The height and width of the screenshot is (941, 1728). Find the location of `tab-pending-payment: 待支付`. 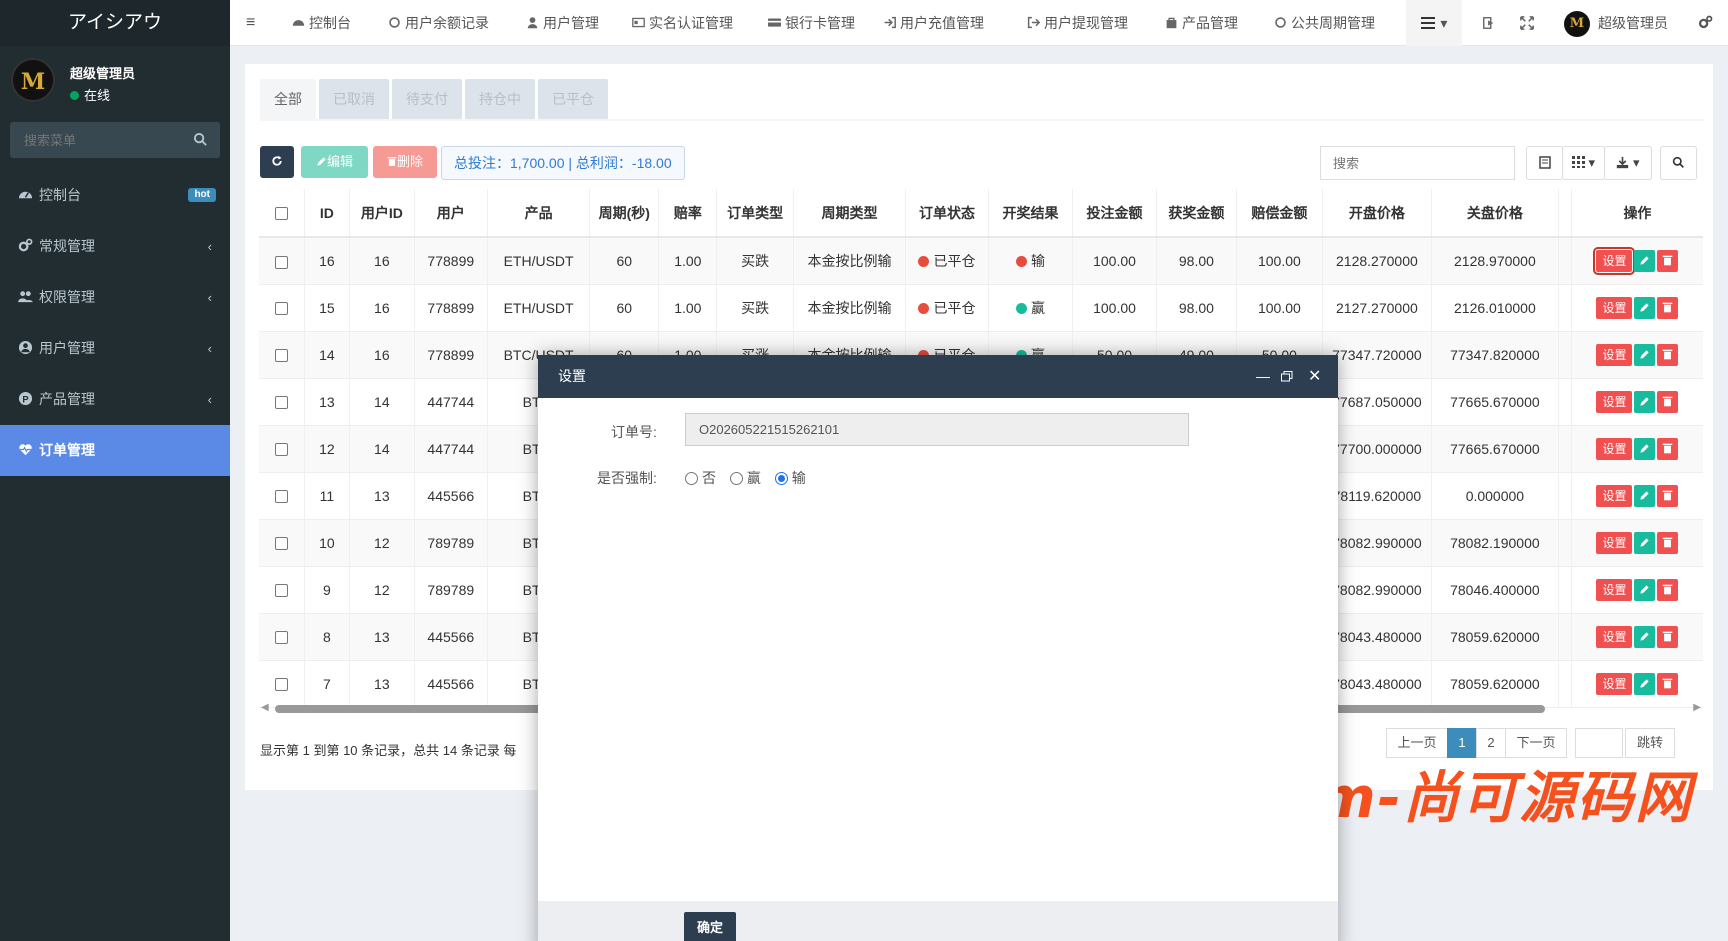

tab-pending-payment: 待支付 is located at coordinates (427, 99).